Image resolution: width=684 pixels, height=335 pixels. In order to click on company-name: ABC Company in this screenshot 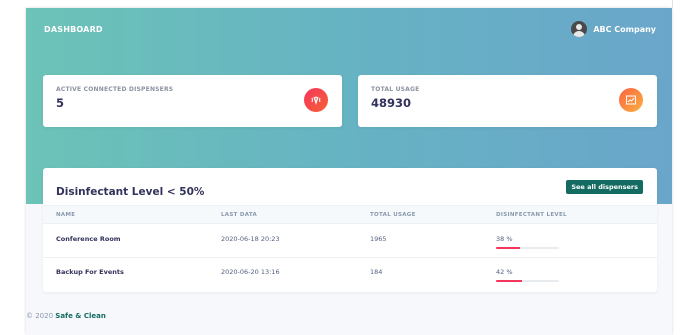, I will do `click(624, 29)`.